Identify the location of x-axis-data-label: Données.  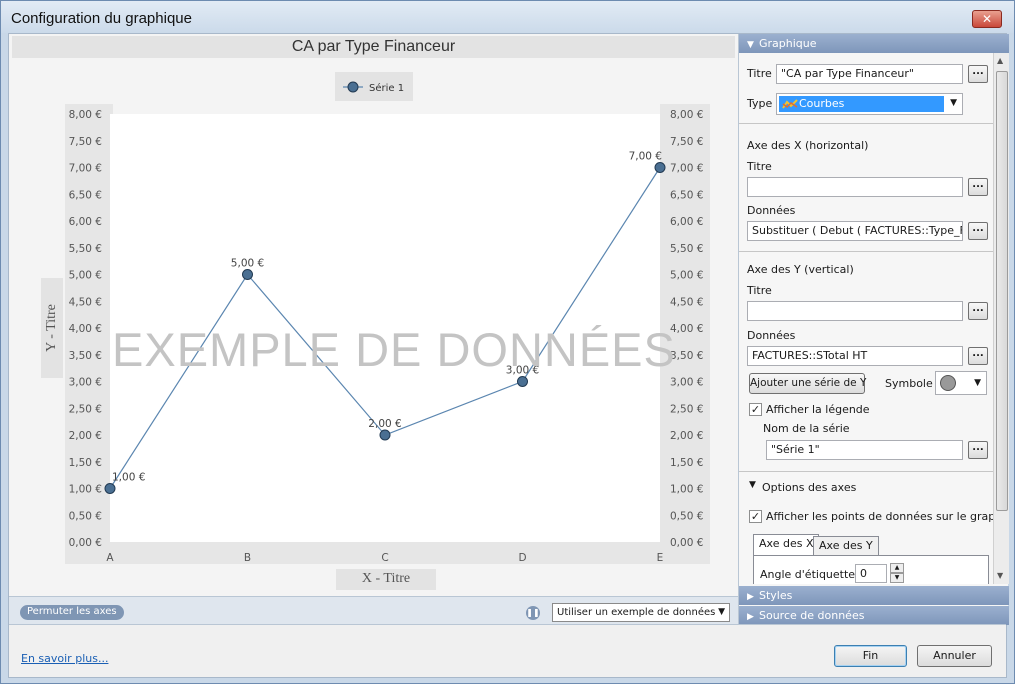
(771, 210).